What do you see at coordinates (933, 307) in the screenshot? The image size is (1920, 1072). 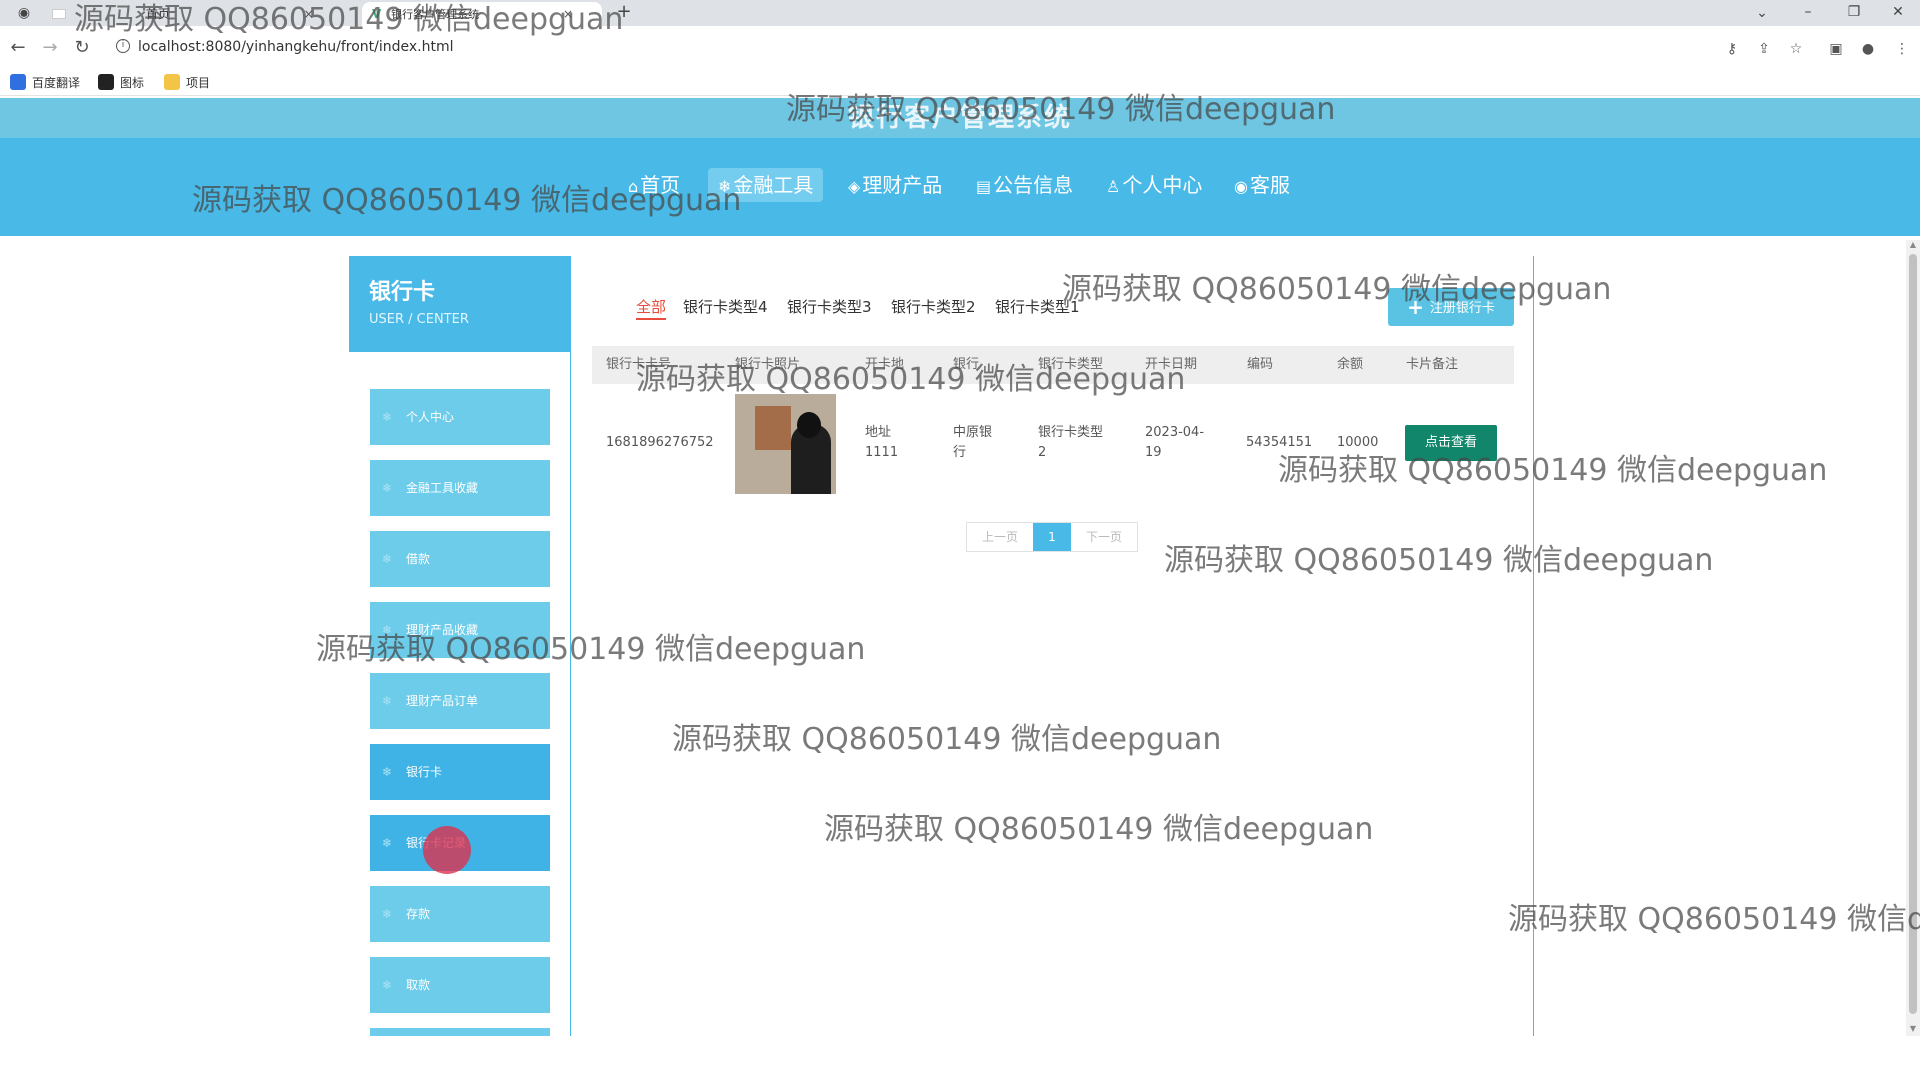 I see `filter-tab-type2: 银行卡类型2` at bounding box center [933, 307].